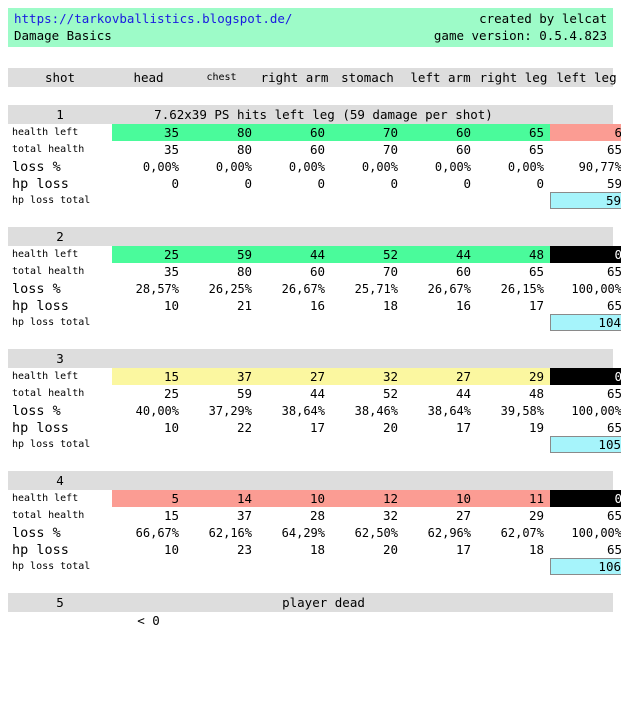  What do you see at coordinates (230, 532) in the screenshot?
I see `cell-value: 62,16%` at bounding box center [230, 532].